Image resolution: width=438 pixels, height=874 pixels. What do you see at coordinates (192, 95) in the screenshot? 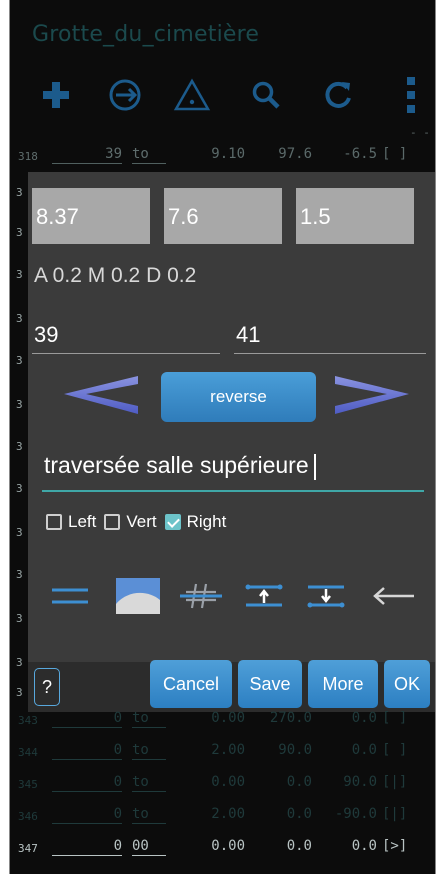
I see `warning-triangle-icon` at bounding box center [192, 95].